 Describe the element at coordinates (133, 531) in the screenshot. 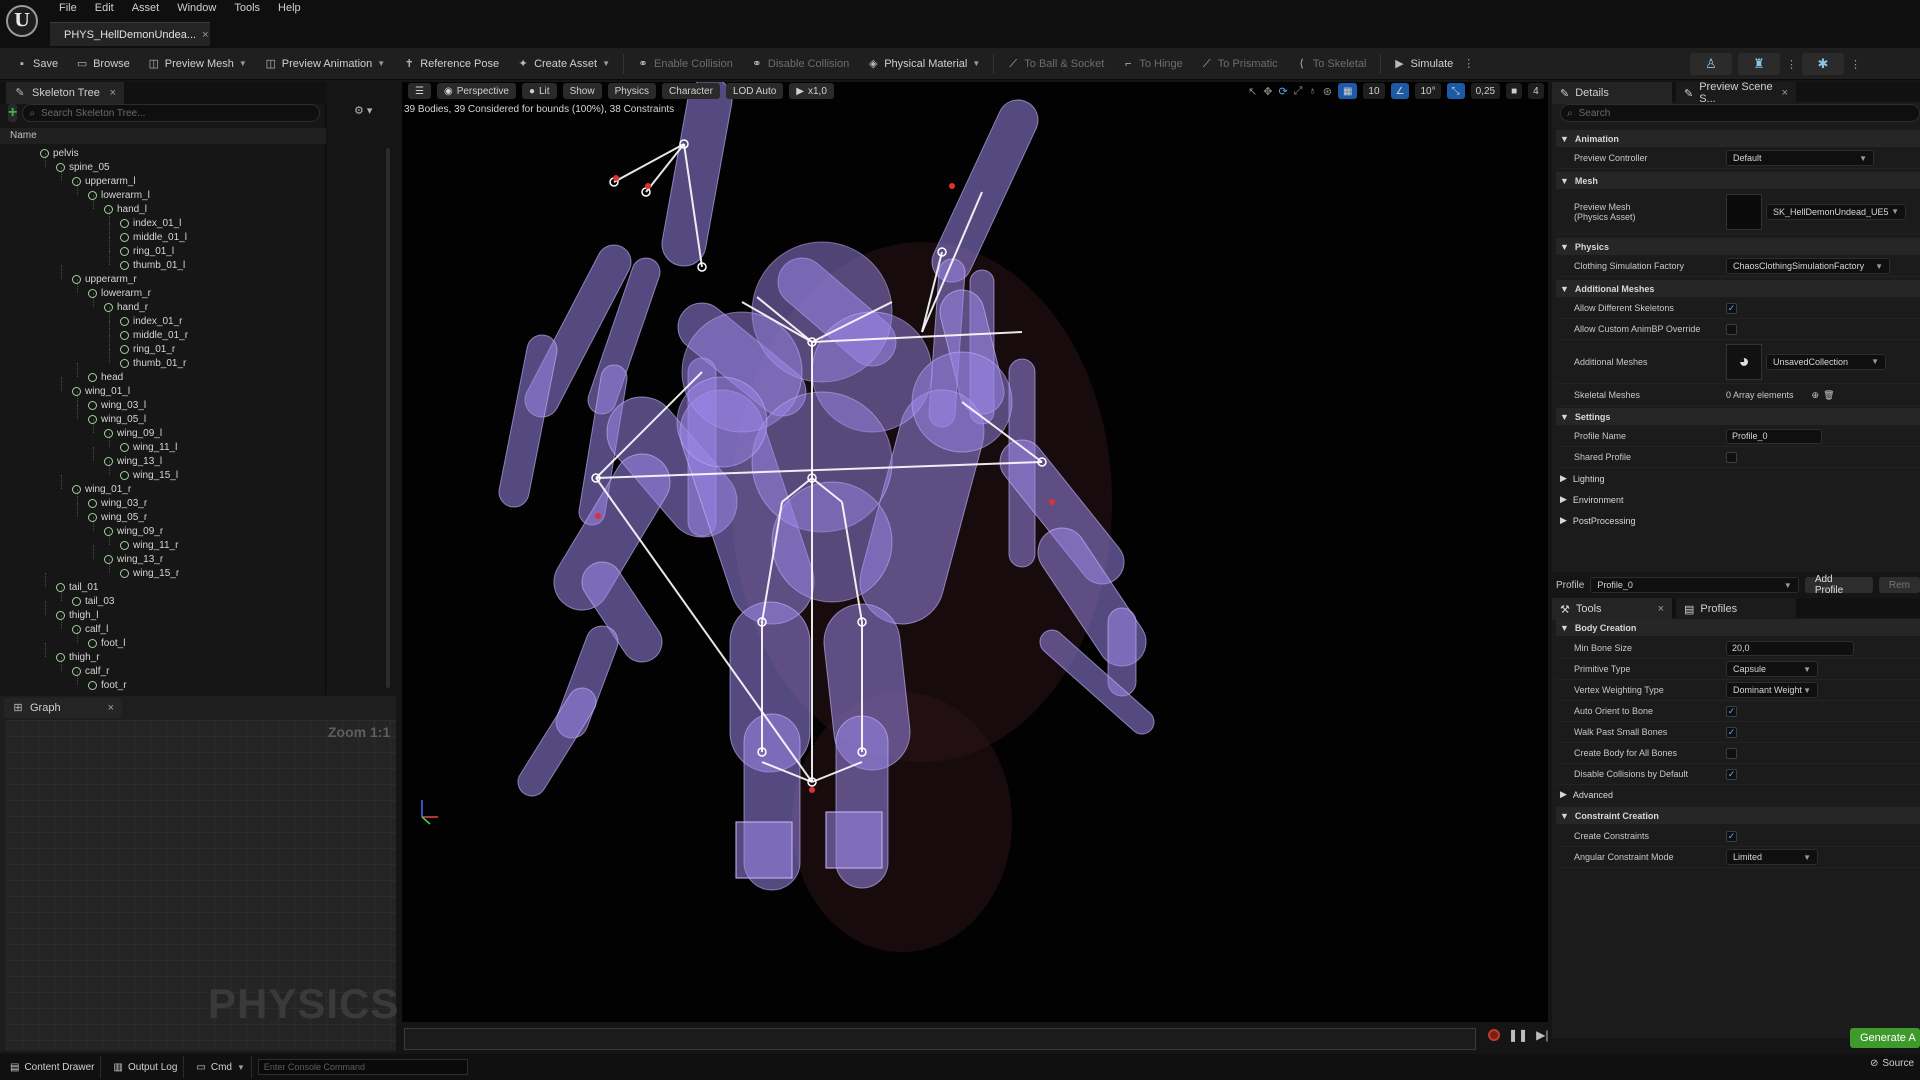

I see `bone-row: wing_09_r` at that location.